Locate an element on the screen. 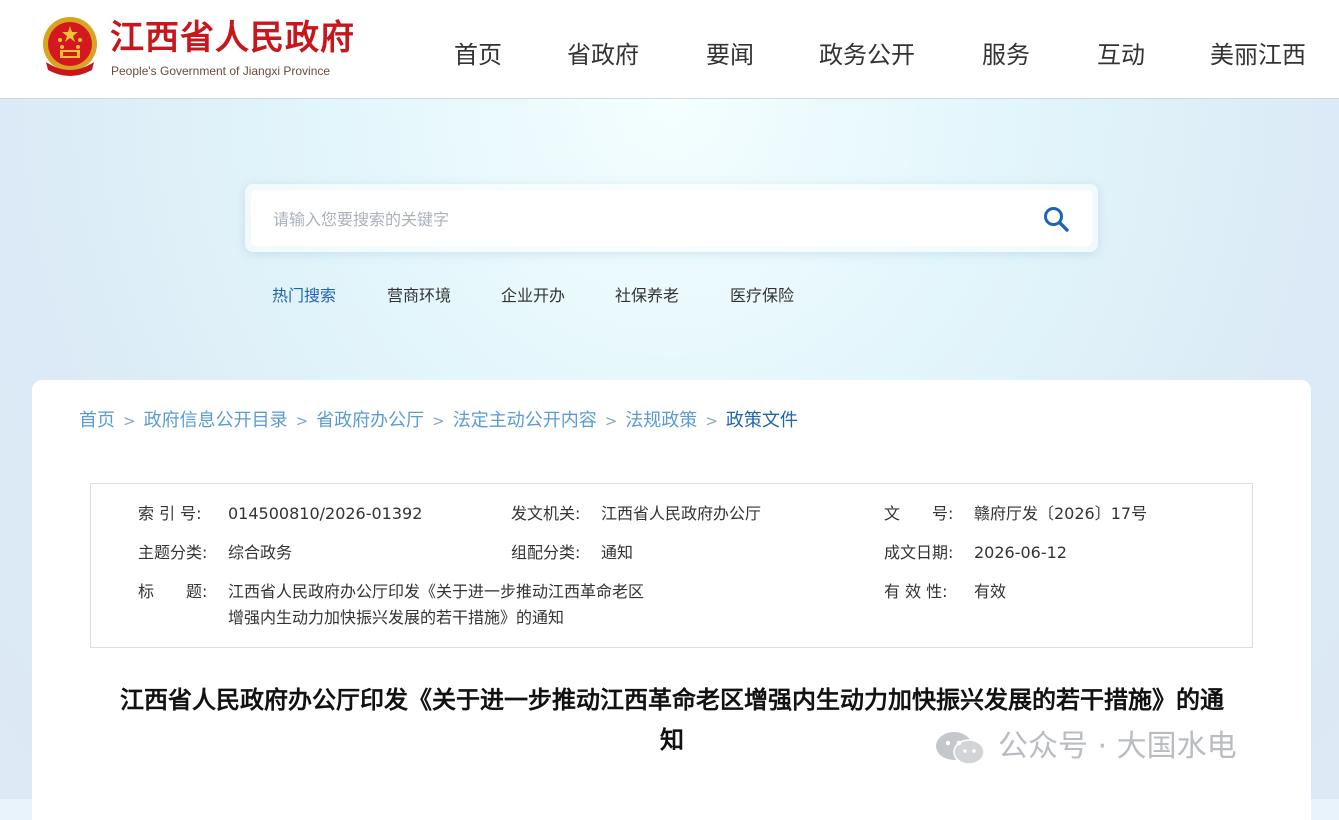 The width and height of the screenshot is (1339, 820). search-box is located at coordinates (671, 218).